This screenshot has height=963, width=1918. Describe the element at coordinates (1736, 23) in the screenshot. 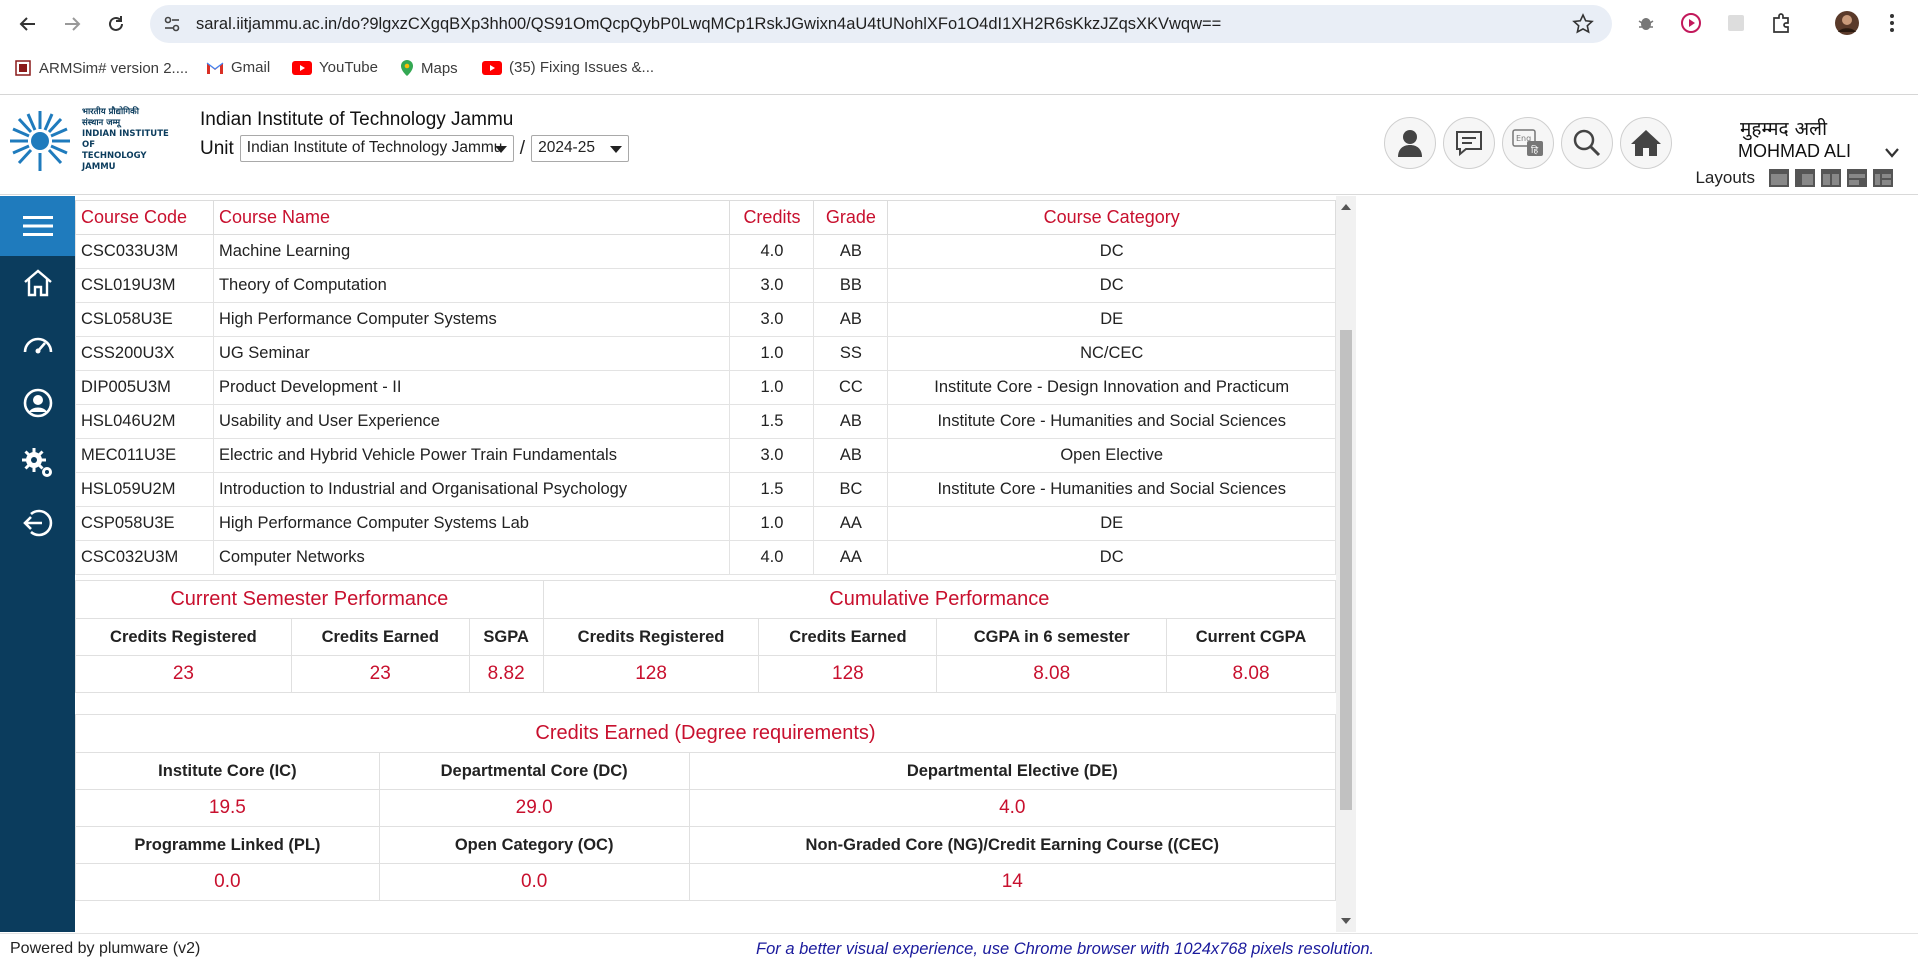

I see `extension-placeholder-icon` at that location.